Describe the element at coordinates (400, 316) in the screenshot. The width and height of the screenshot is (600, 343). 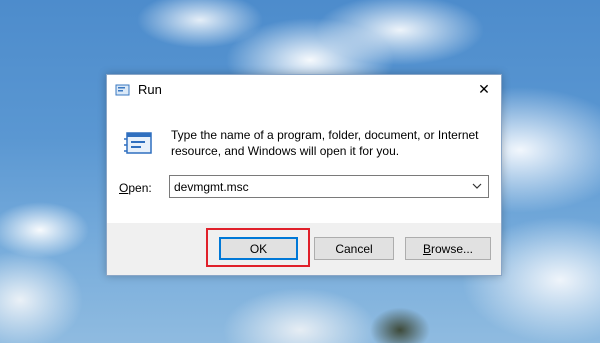
I see `tree-silhouette` at that location.